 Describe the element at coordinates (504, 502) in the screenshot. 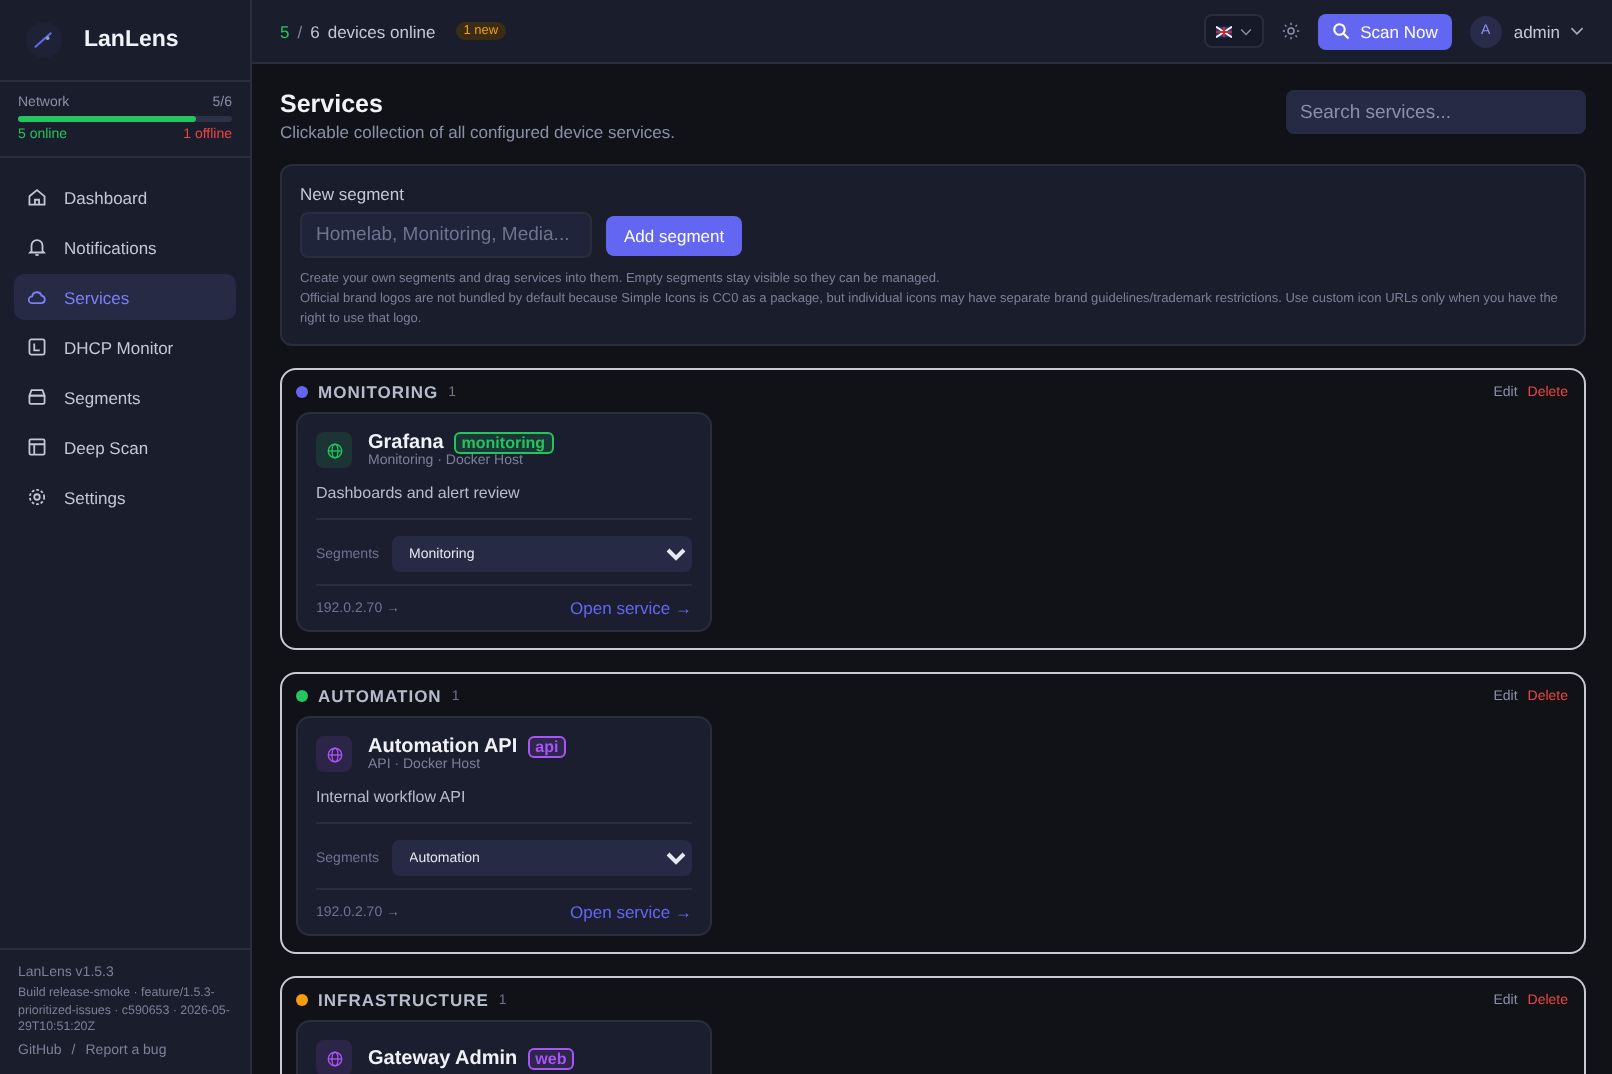

I see `service-description: Dashboards and alert review` at that location.